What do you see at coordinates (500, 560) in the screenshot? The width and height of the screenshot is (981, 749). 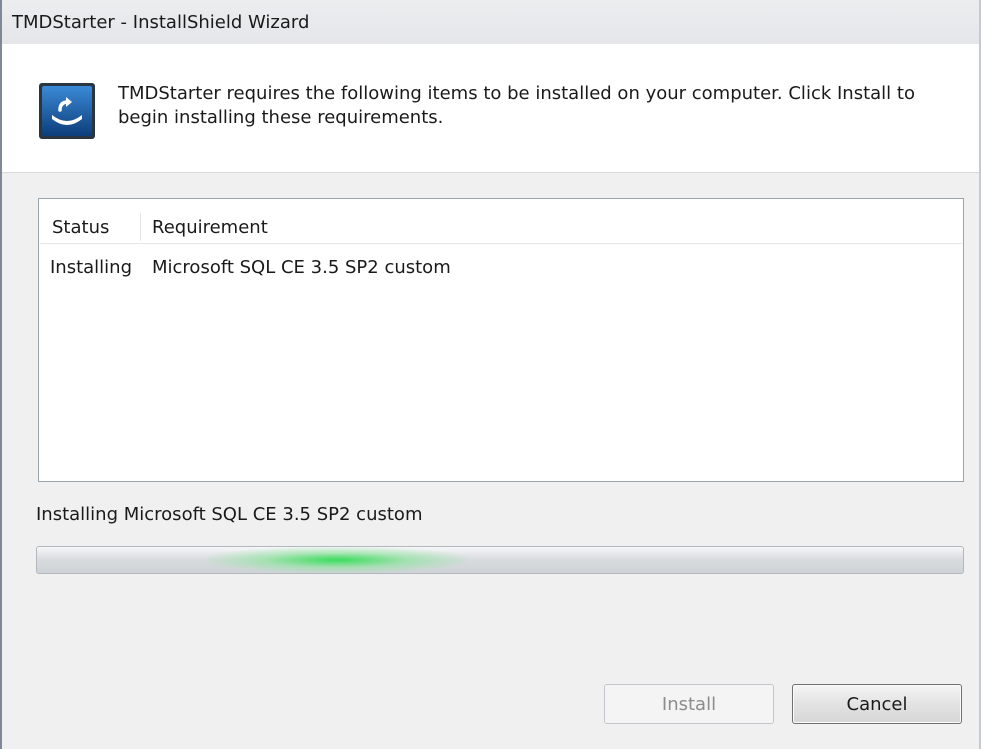 I see `progress-bar` at bounding box center [500, 560].